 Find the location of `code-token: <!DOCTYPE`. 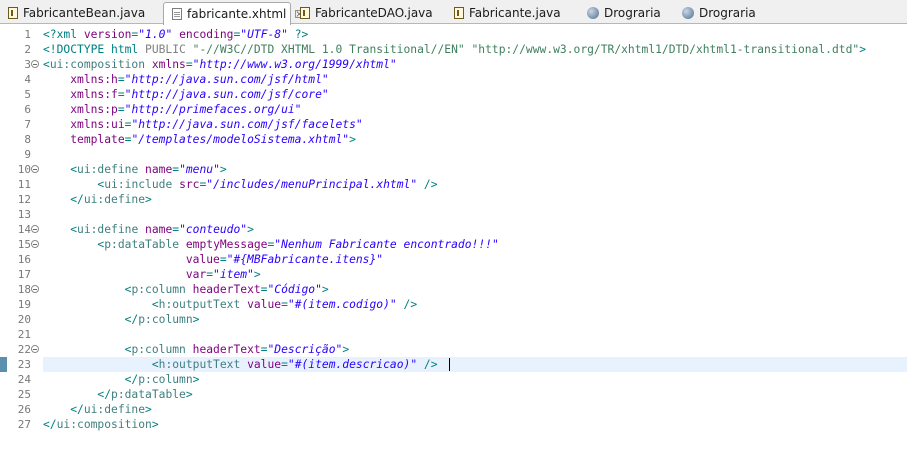

code-token: <!DOCTYPE is located at coordinates (77, 49).